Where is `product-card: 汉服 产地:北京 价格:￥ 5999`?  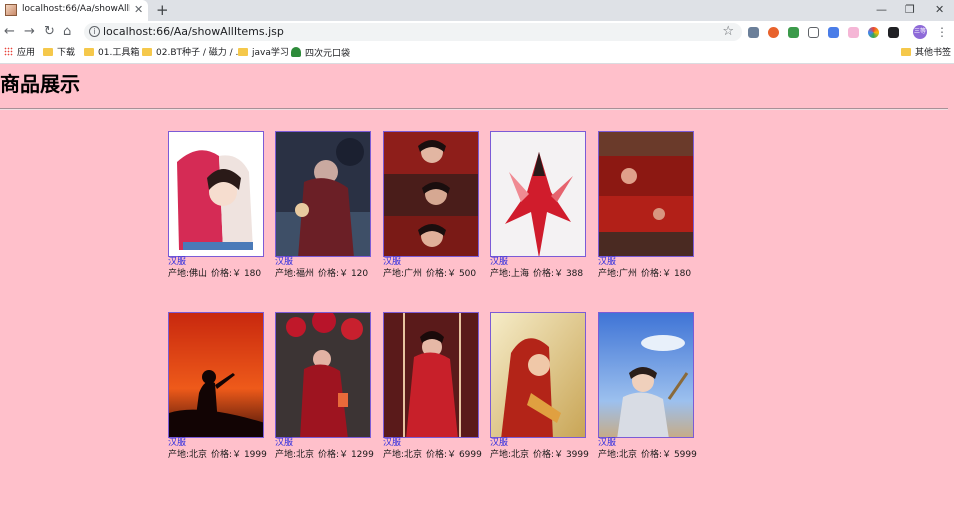 product-card: 汉服 产地:北京 价格:￥ 5999 is located at coordinates (648, 386).